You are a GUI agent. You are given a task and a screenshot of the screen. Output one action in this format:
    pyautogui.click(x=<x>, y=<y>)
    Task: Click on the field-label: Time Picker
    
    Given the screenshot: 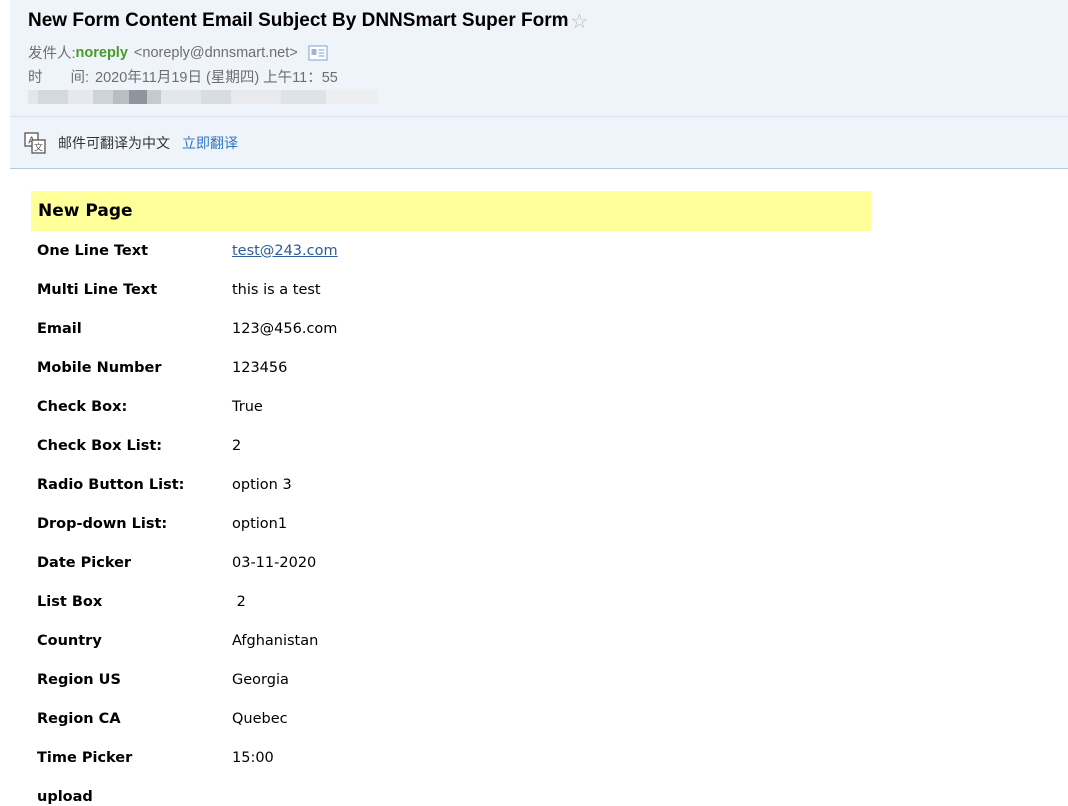 What is the action you would take?
    pyautogui.click(x=85, y=757)
    